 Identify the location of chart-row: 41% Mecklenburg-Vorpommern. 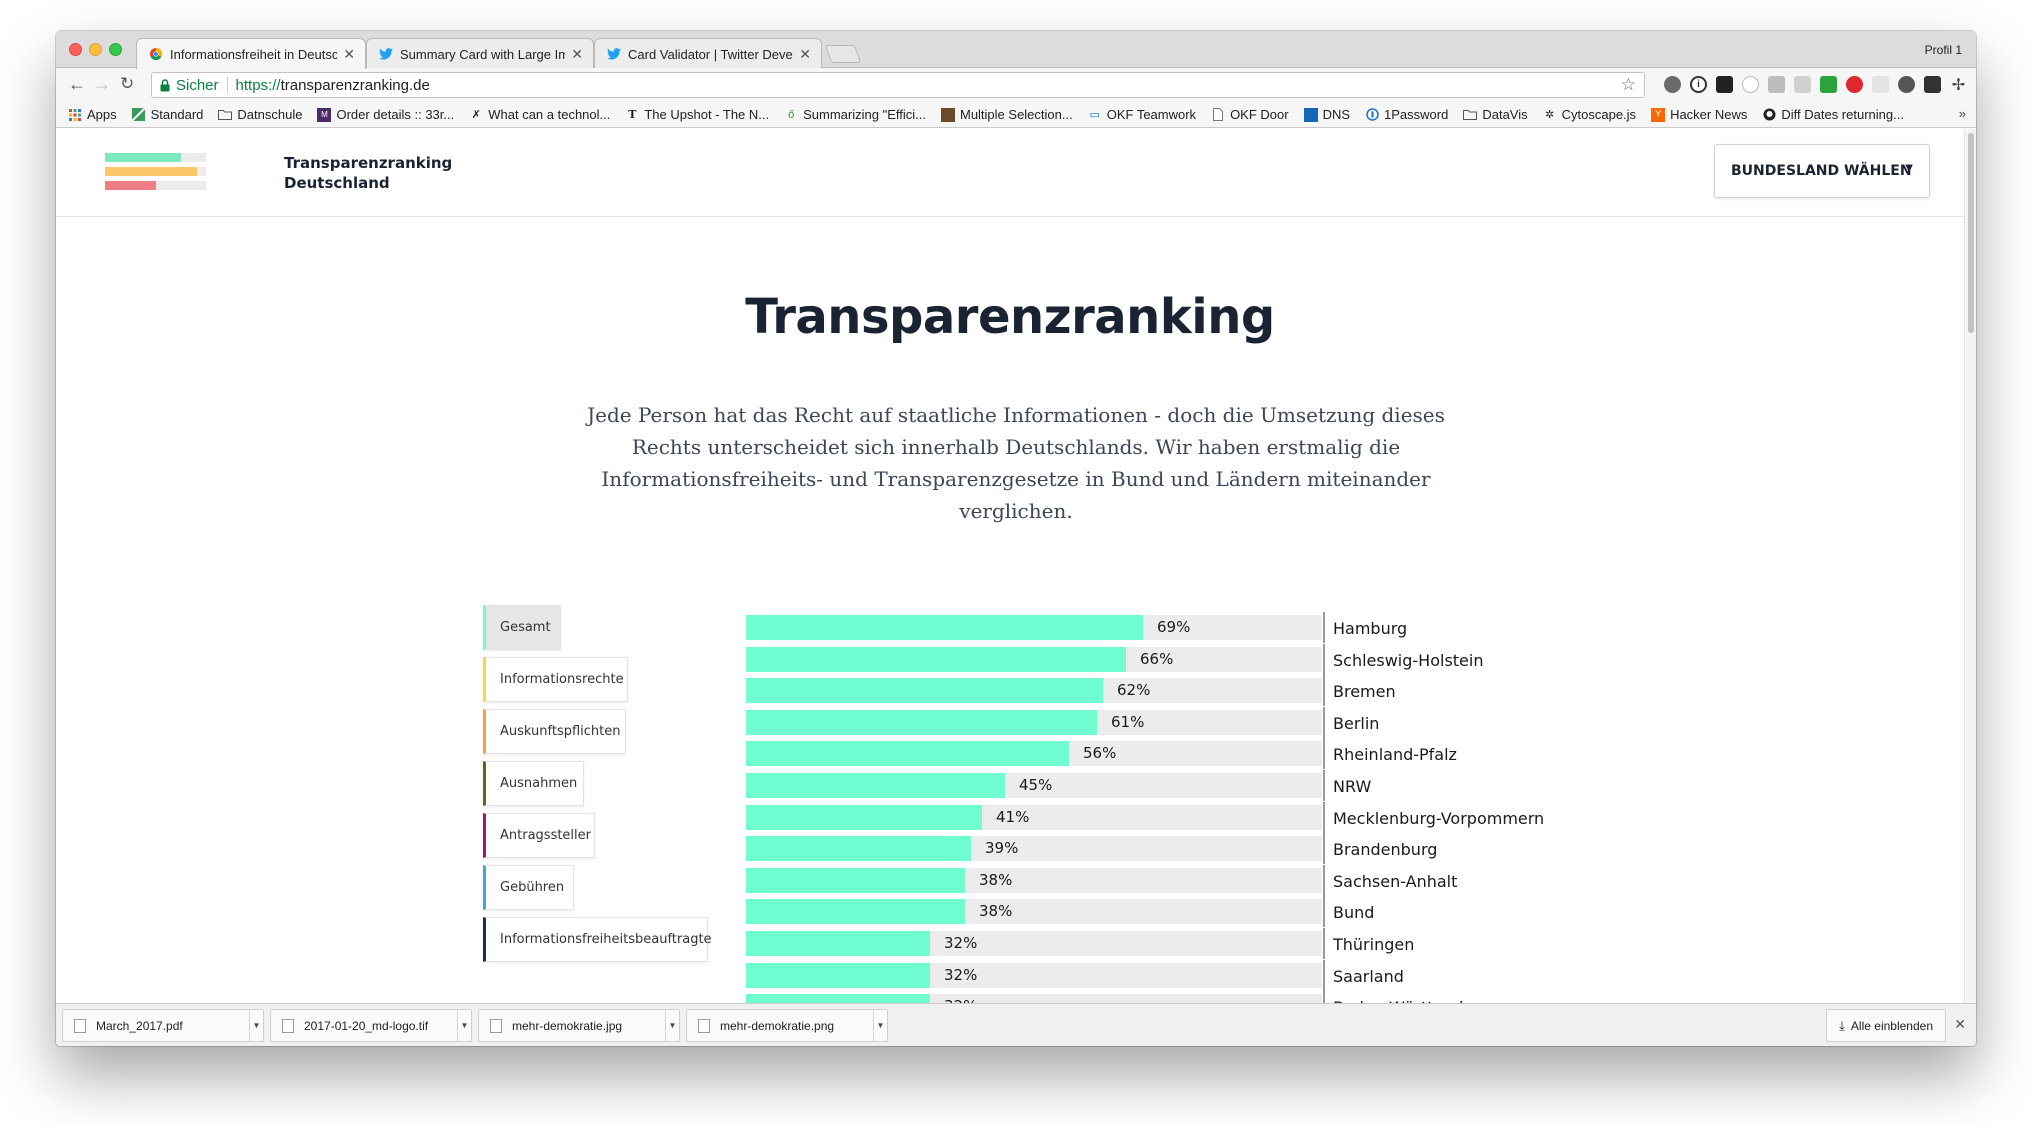
(1146, 817).